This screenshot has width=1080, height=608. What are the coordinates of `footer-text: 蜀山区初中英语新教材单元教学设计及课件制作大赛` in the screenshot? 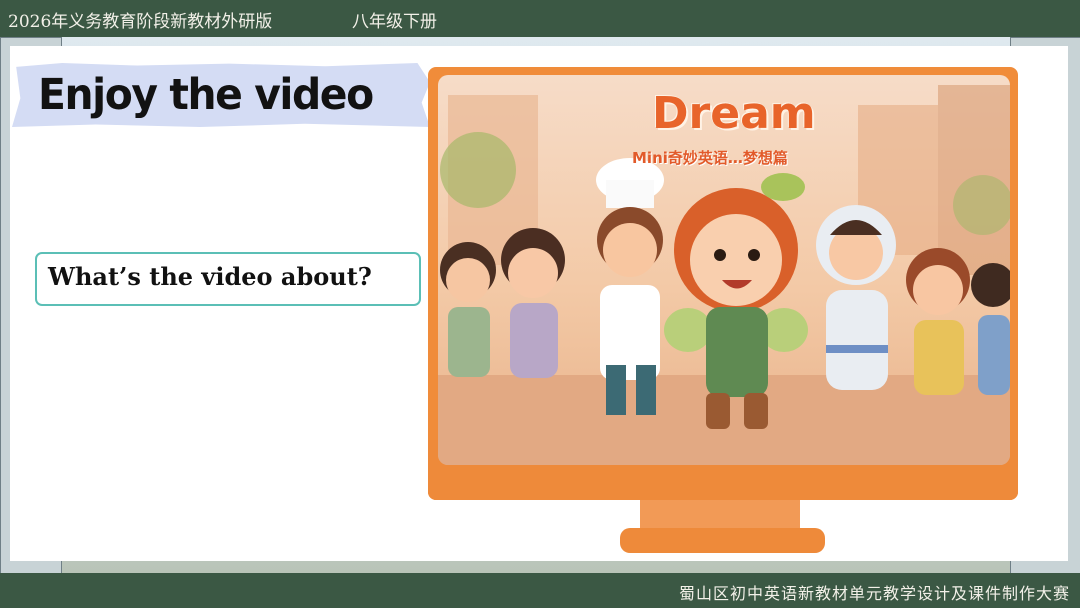 It's located at (874, 593).